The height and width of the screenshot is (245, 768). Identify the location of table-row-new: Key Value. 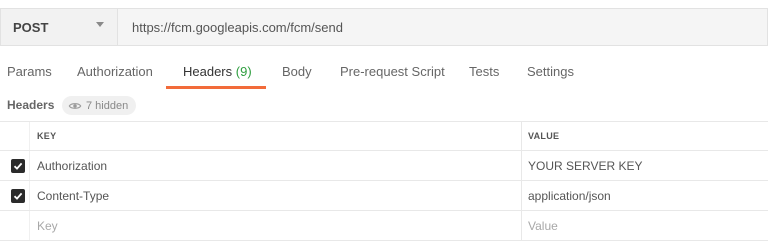
(384, 226).